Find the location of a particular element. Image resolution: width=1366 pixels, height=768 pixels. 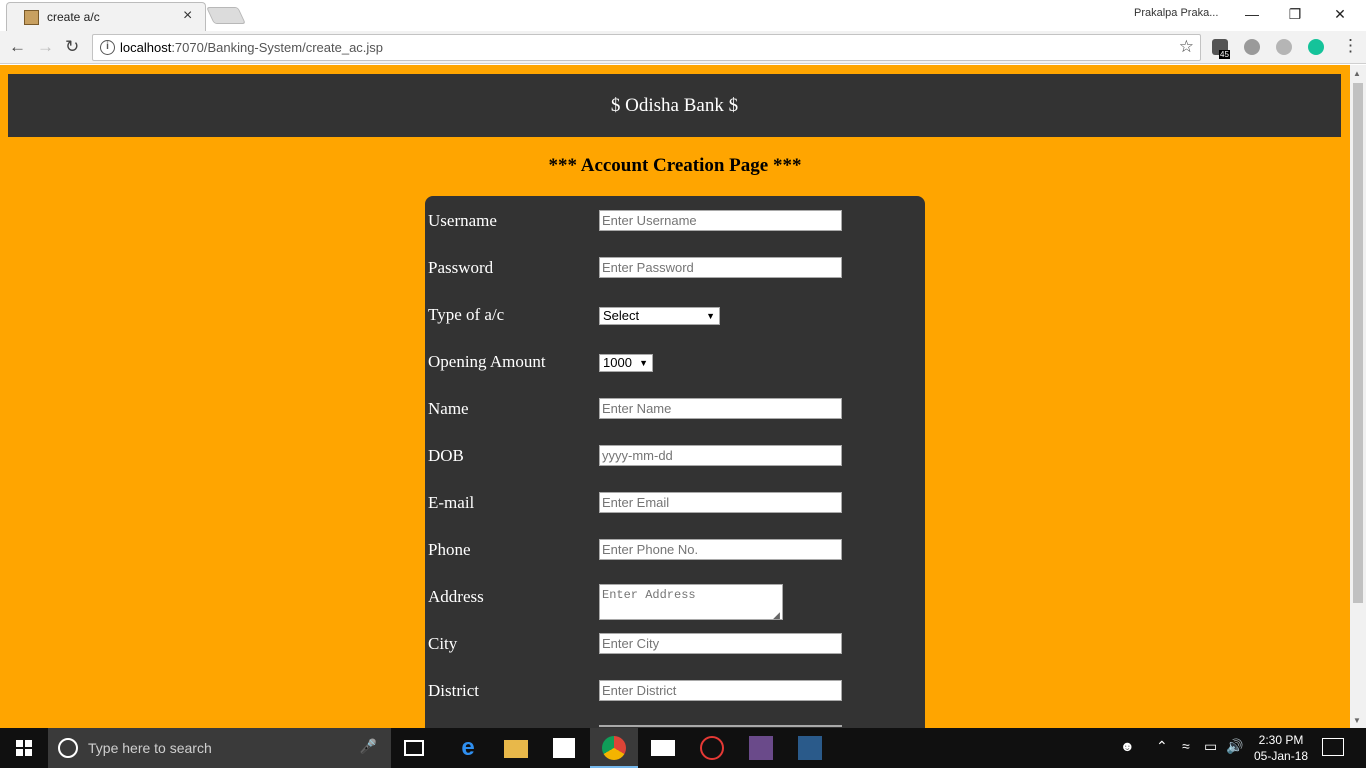

address-row: Address ◢ is located at coordinates (675, 604).